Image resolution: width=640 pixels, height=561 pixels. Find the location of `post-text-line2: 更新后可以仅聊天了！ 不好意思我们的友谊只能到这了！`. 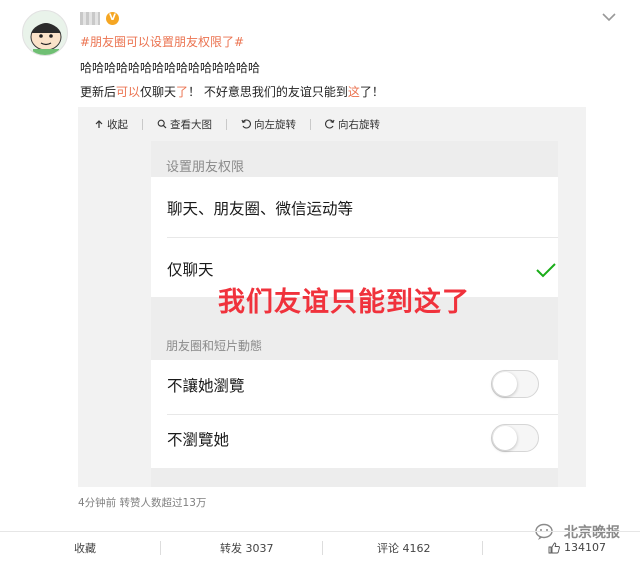

post-text-line2: 更新后可以仅聊天了！ 不好意思我们的友谊只能到这了！ is located at coordinates (232, 91).